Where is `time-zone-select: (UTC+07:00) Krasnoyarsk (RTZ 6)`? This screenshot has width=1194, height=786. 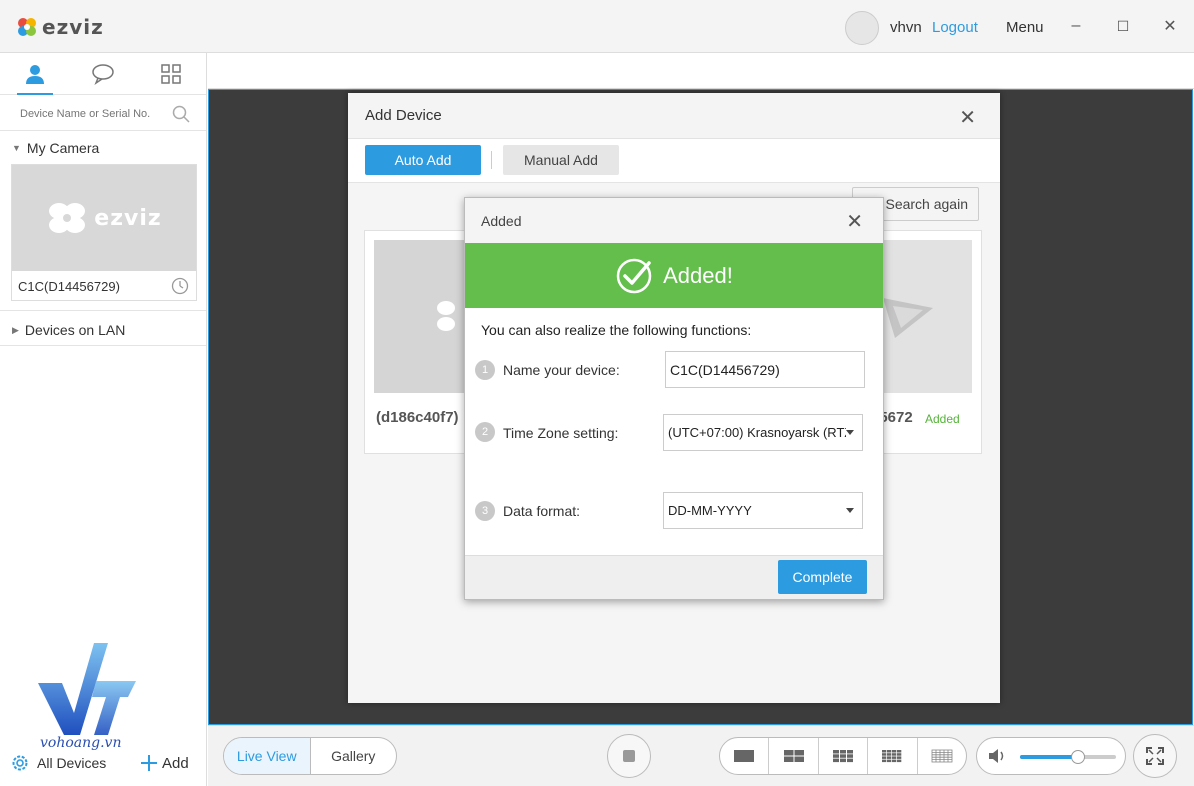 time-zone-select: (UTC+07:00) Krasnoyarsk (RTZ 6) is located at coordinates (763, 432).